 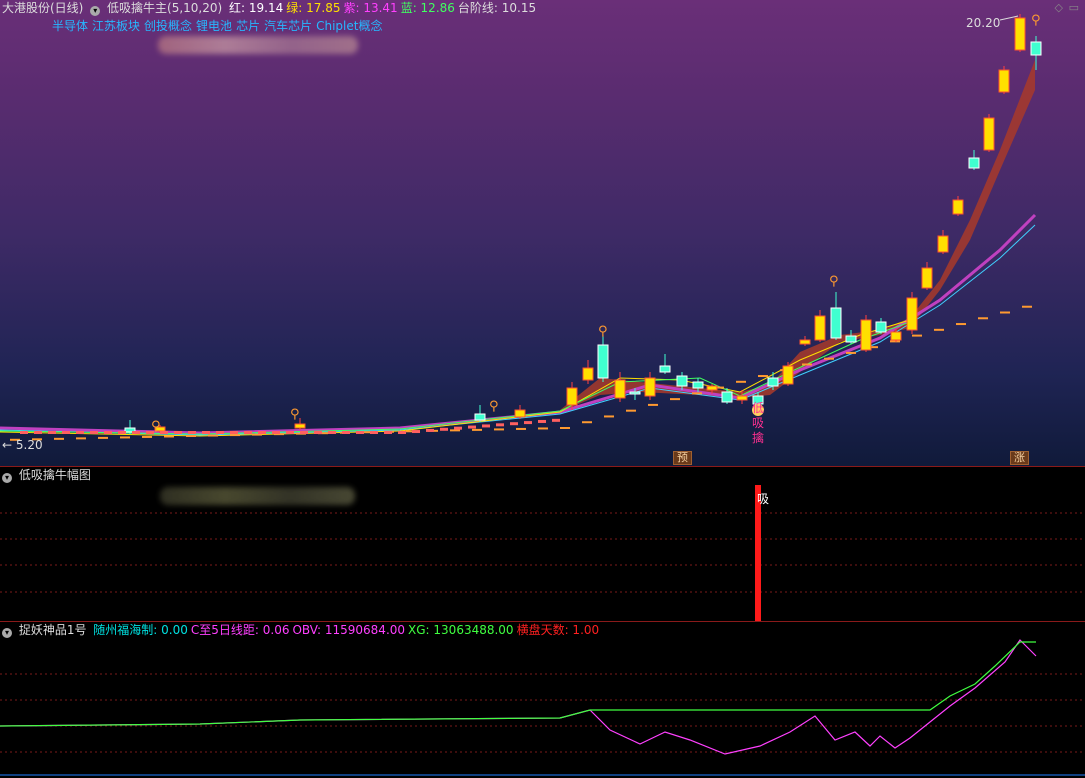 What do you see at coordinates (763, 499) in the screenshot?
I see `signal-label: 吸` at bounding box center [763, 499].